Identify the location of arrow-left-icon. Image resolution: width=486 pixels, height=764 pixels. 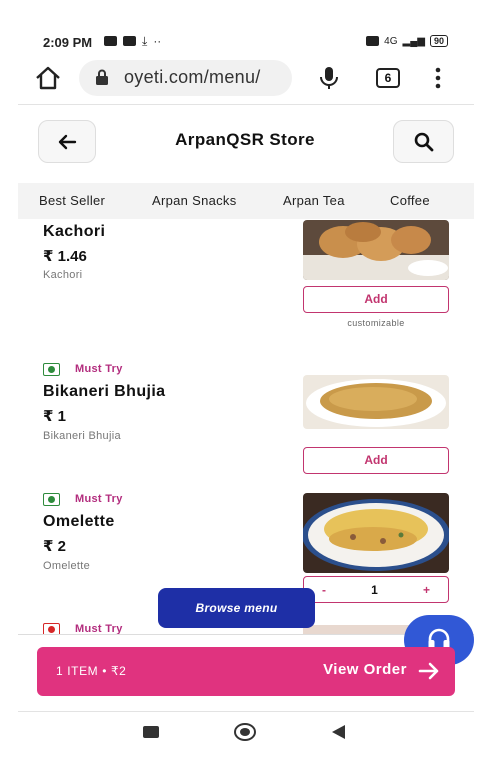
(67, 141).